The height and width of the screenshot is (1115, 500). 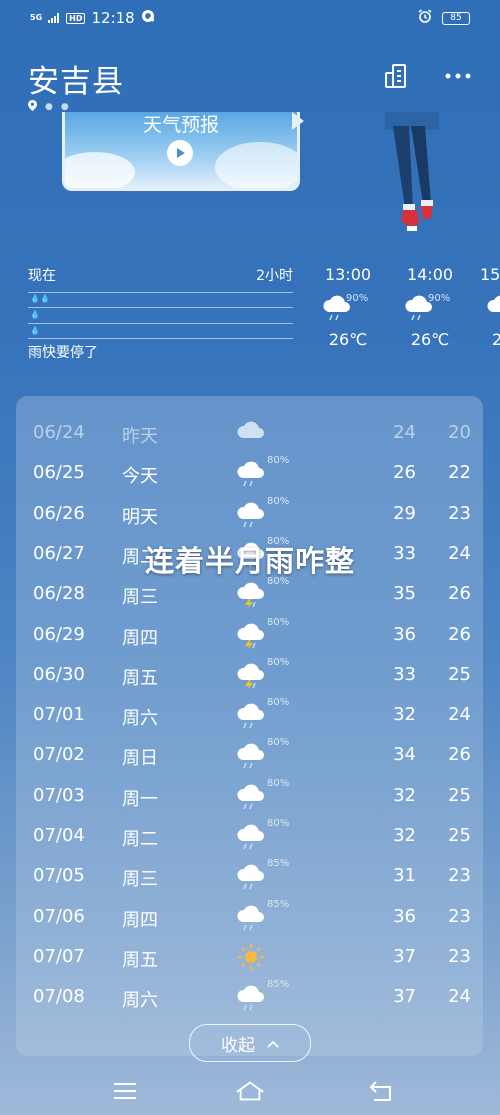 I want to click on heavy-rain-icon: 💧💧, so click(x=40, y=298).